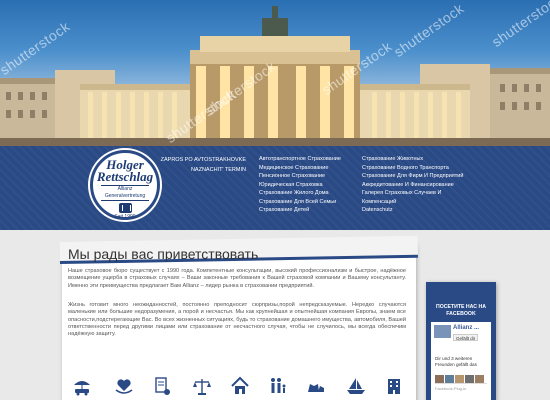 The height and width of the screenshot is (400, 550). Describe the element at coordinates (456, 361) in the screenshot. I see `facebook-friends-text: Dir und 3 weiteren Freunden gefällt das` at that location.